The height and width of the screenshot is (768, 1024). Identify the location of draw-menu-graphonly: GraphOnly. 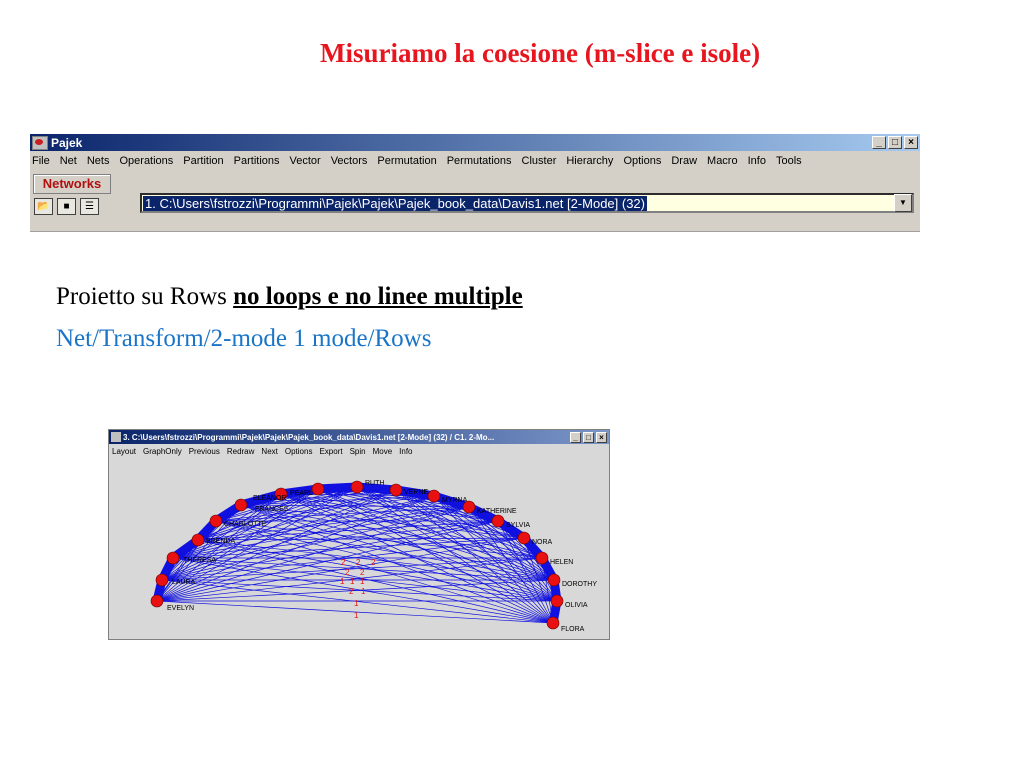
(162, 451).